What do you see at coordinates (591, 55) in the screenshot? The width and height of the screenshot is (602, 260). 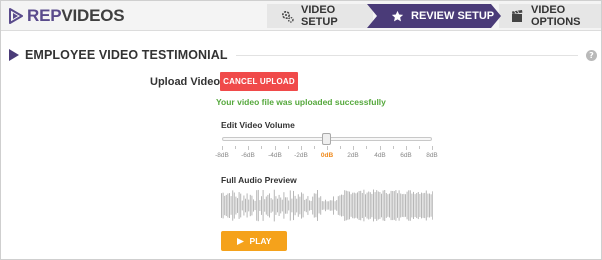 I see `help-icon: ?` at bounding box center [591, 55].